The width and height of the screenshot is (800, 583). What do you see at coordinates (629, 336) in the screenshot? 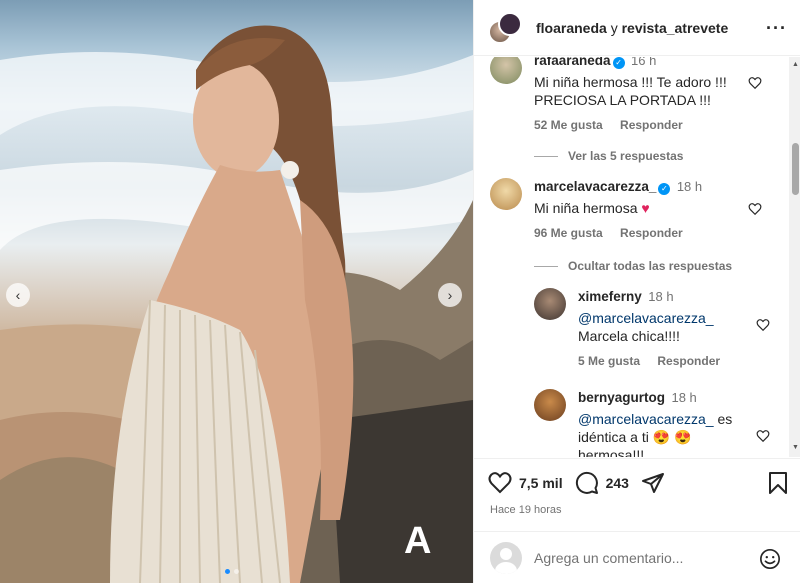
I see `comment-text-main: Marcela chica!!!!` at bounding box center [629, 336].